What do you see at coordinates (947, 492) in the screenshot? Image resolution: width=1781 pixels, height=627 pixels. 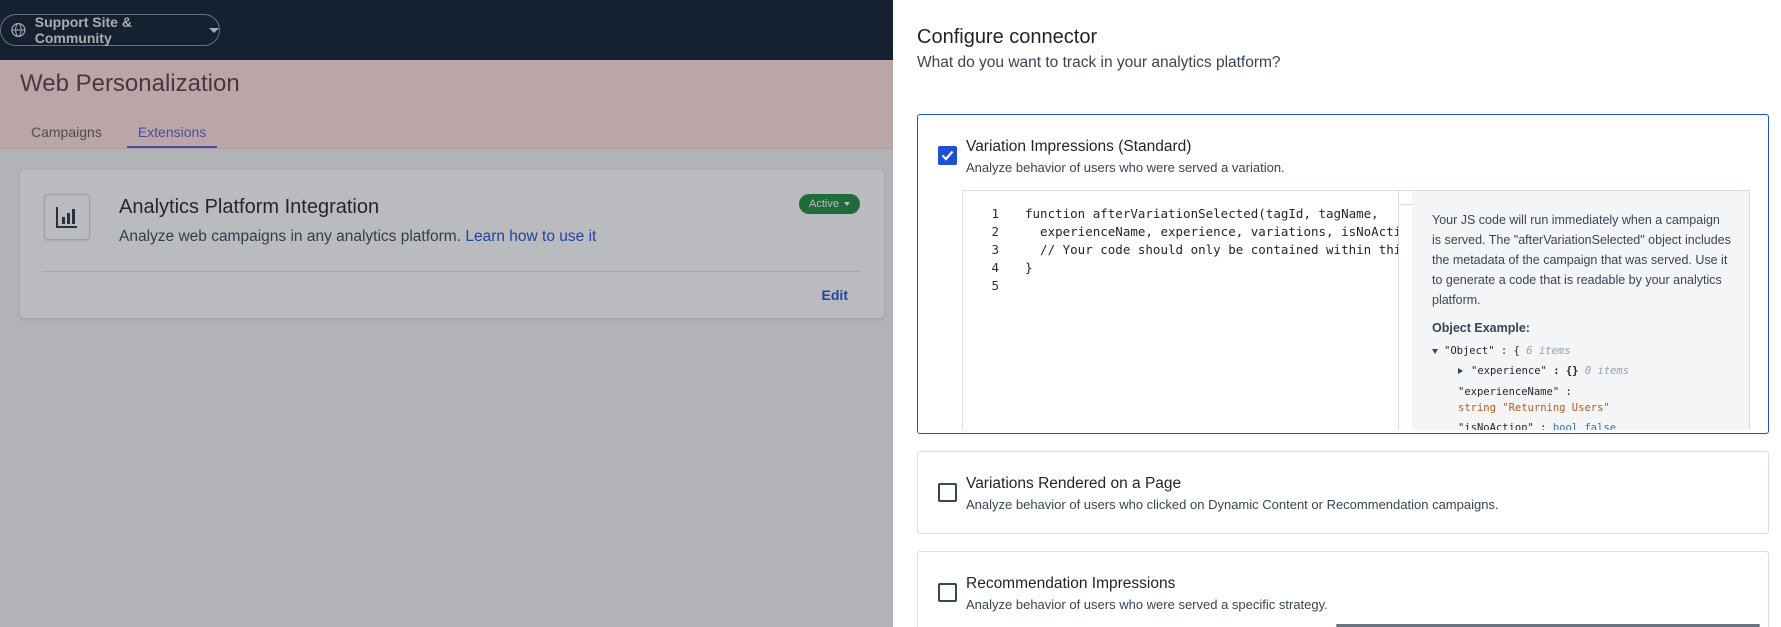 I see `variations-rendered-checkbox` at bounding box center [947, 492].